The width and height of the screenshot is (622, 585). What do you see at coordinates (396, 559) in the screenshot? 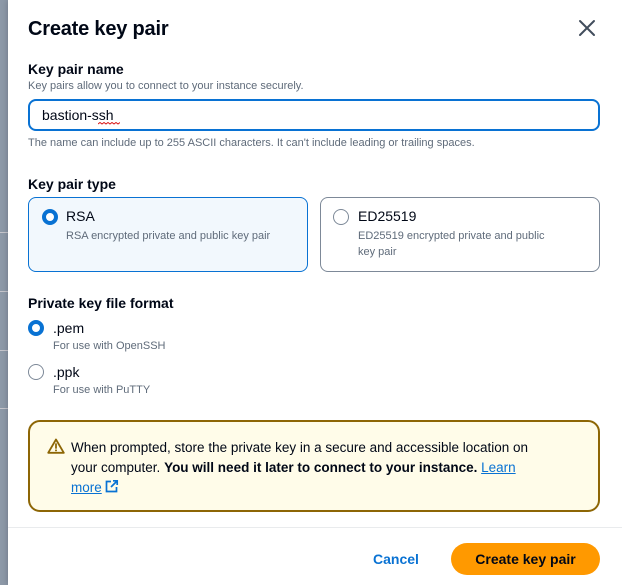
I see `cancel-button: Cancel` at bounding box center [396, 559].